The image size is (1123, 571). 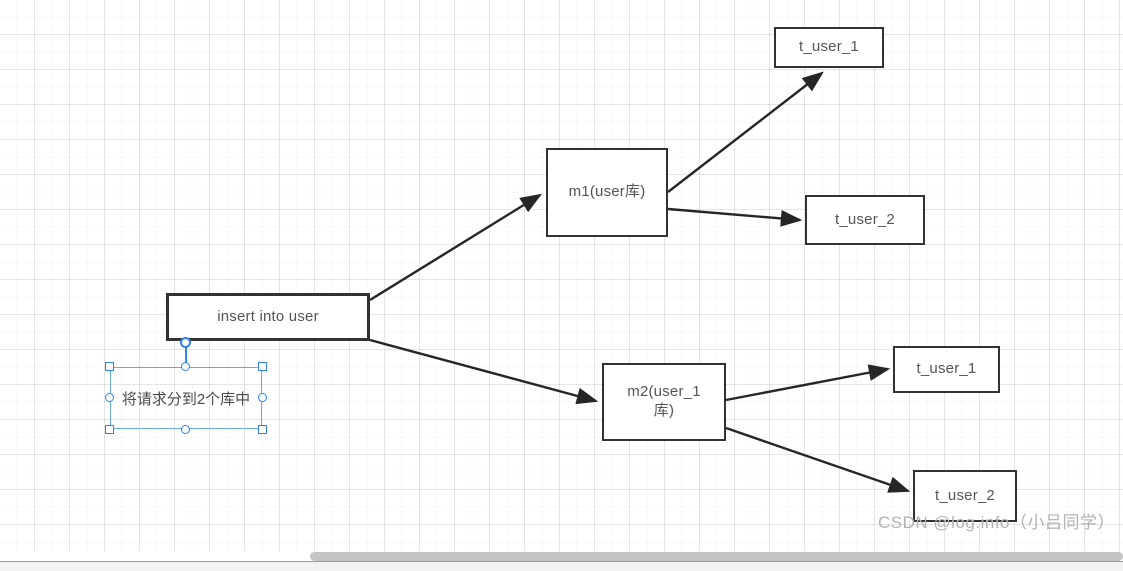 I want to click on node-t-user-2-top: t_user_2, so click(x=865, y=220).